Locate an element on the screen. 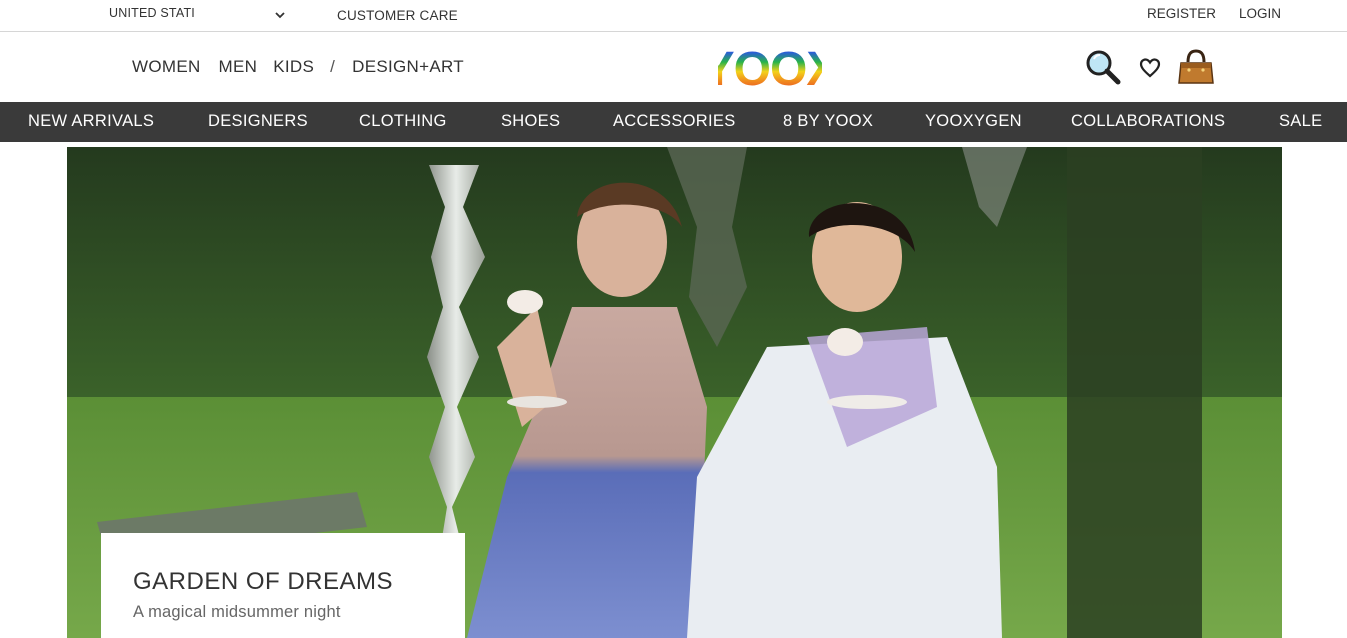  shopping-bag-icon is located at coordinates (1196, 67).